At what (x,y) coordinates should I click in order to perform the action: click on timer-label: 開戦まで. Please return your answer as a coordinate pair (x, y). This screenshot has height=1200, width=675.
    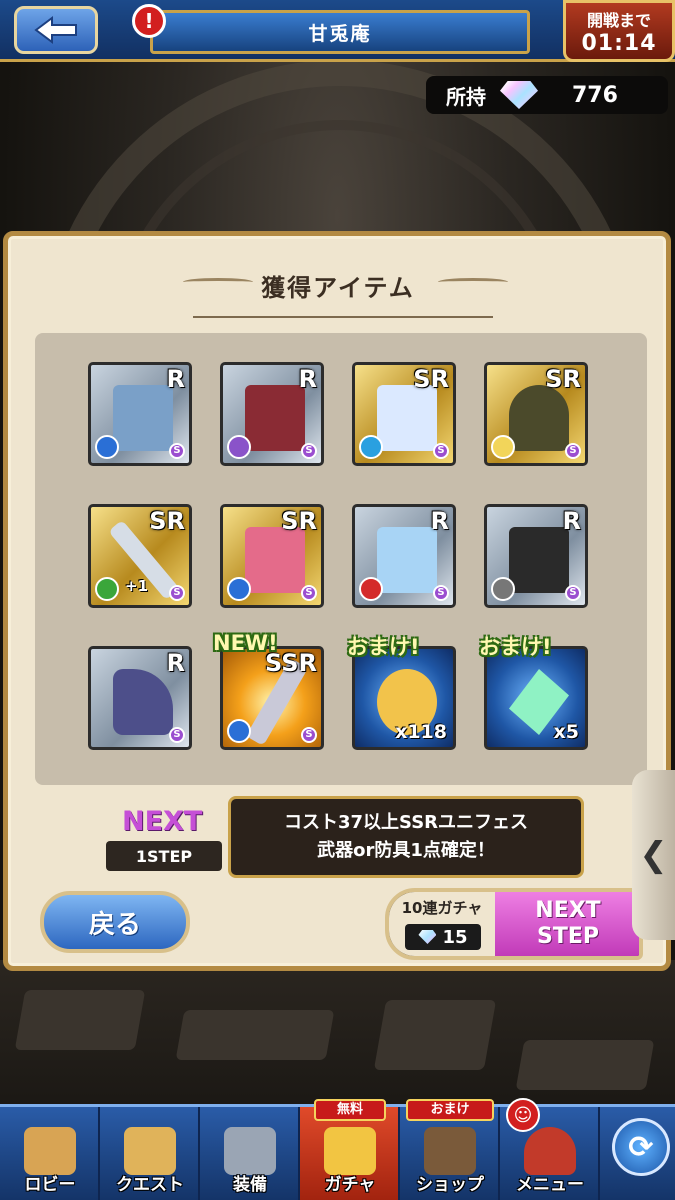
    Looking at the image, I should click on (618, 20).